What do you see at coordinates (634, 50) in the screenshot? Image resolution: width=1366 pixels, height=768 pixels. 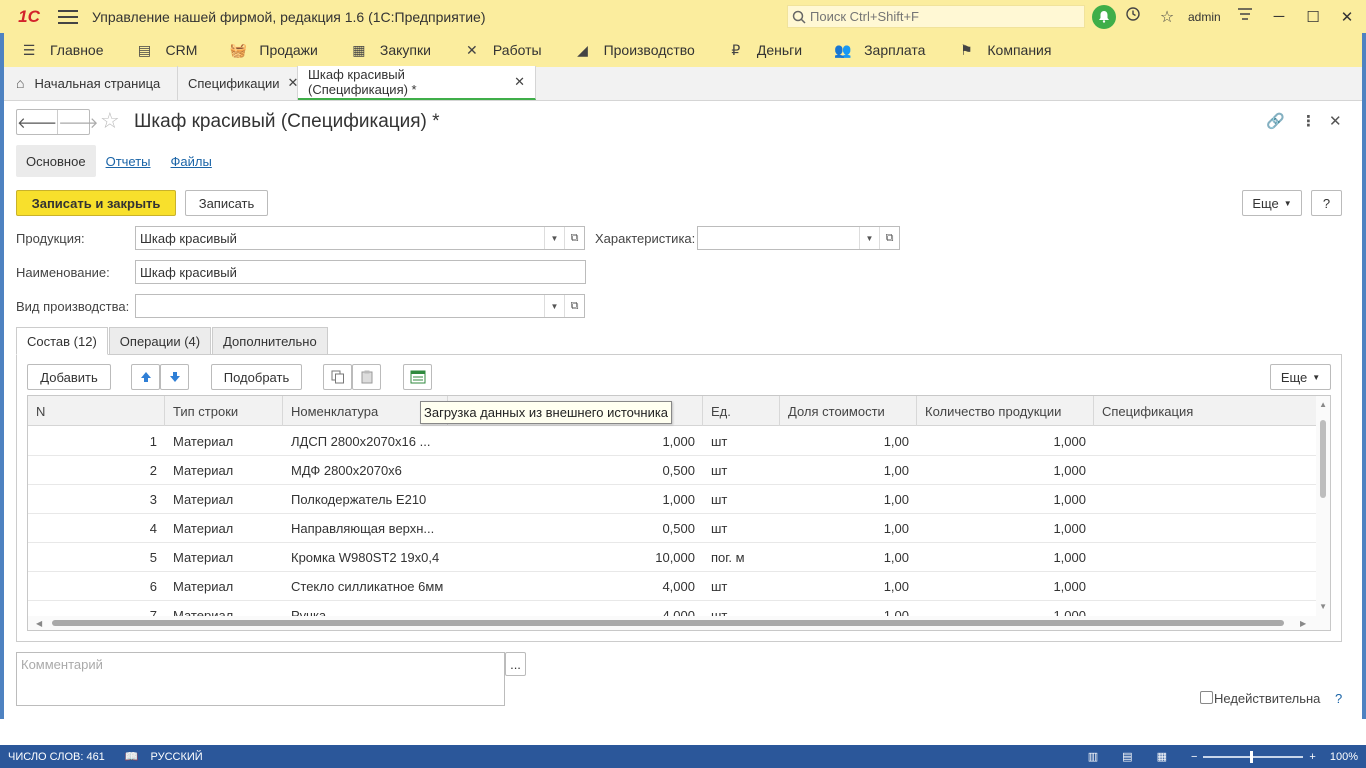 I see `menu-production: ◢ Производство` at bounding box center [634, 50].